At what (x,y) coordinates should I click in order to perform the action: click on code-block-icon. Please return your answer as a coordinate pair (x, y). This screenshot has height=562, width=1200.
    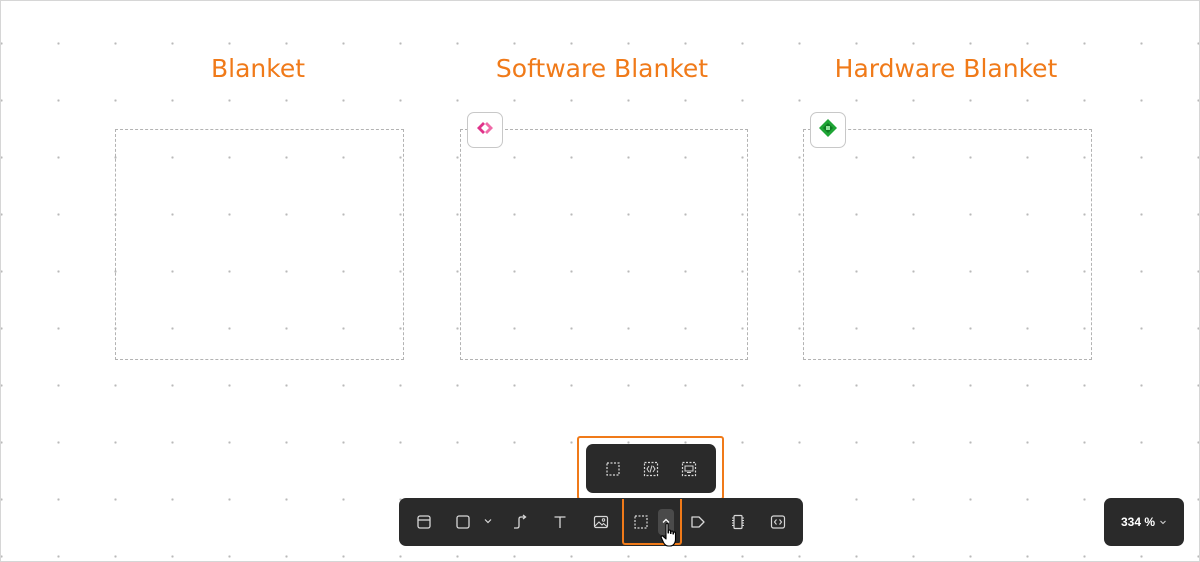
    Looking at the image, I should click on (778, 522).